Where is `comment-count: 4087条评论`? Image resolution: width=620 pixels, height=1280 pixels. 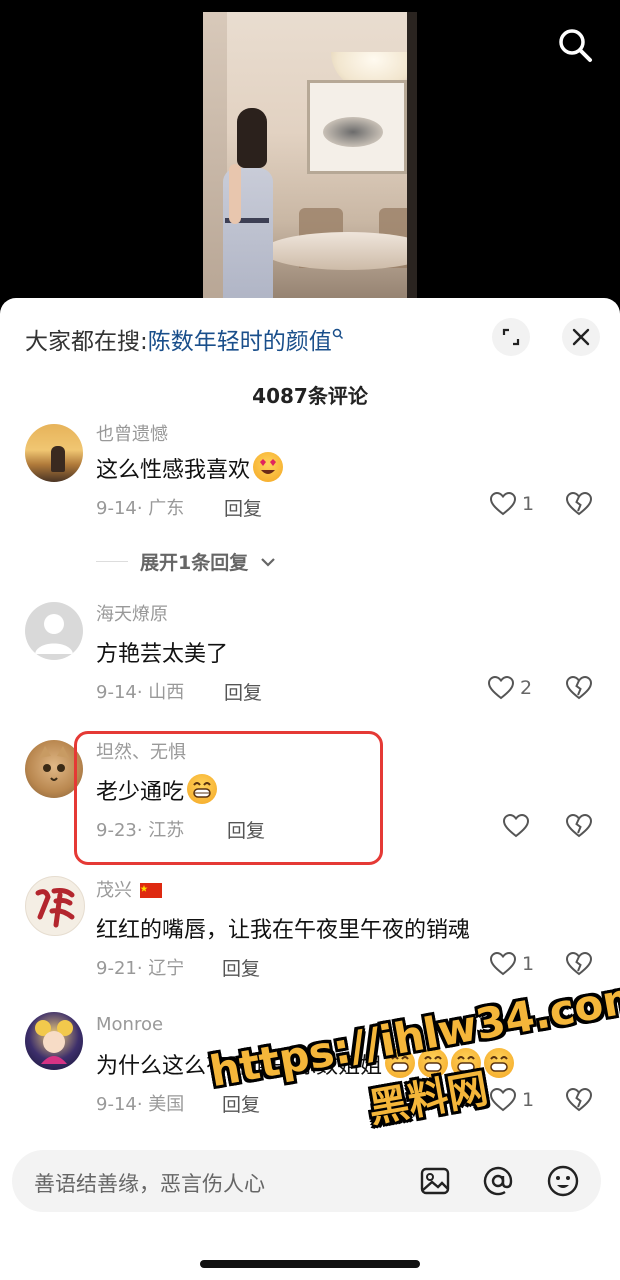
comment-count: 4087条评论 is located at coordinates (310, 396).